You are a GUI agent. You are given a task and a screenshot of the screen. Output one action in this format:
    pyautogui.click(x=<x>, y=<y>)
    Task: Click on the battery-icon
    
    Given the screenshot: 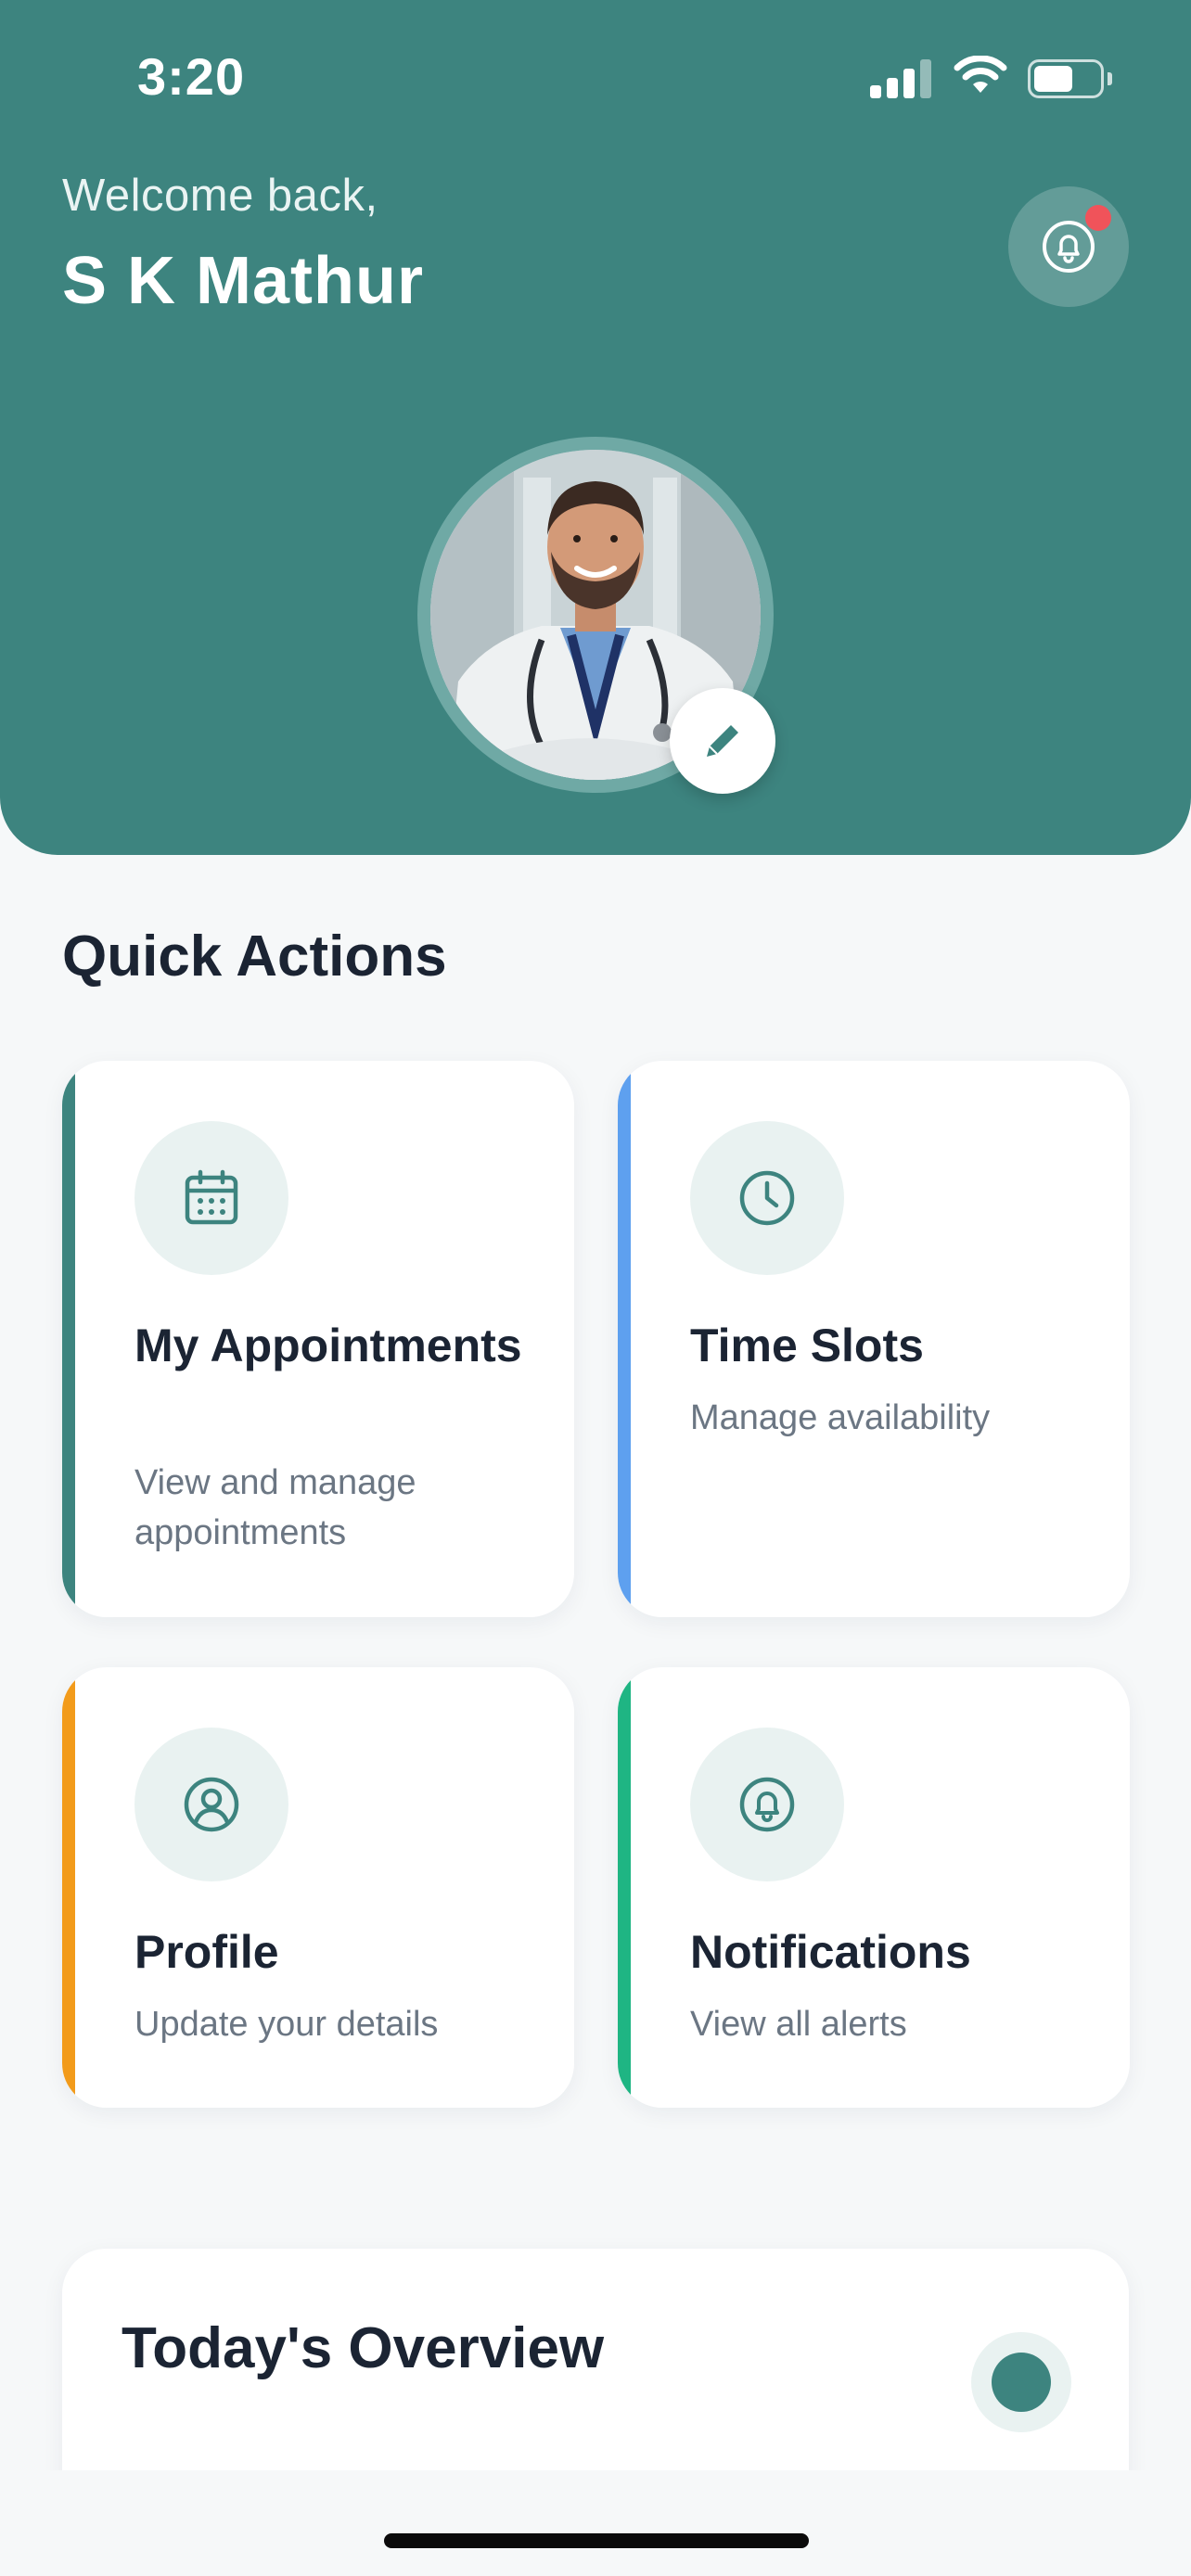 What is the action you would take?
    pyautogui.click(x=1070, y=79)
    